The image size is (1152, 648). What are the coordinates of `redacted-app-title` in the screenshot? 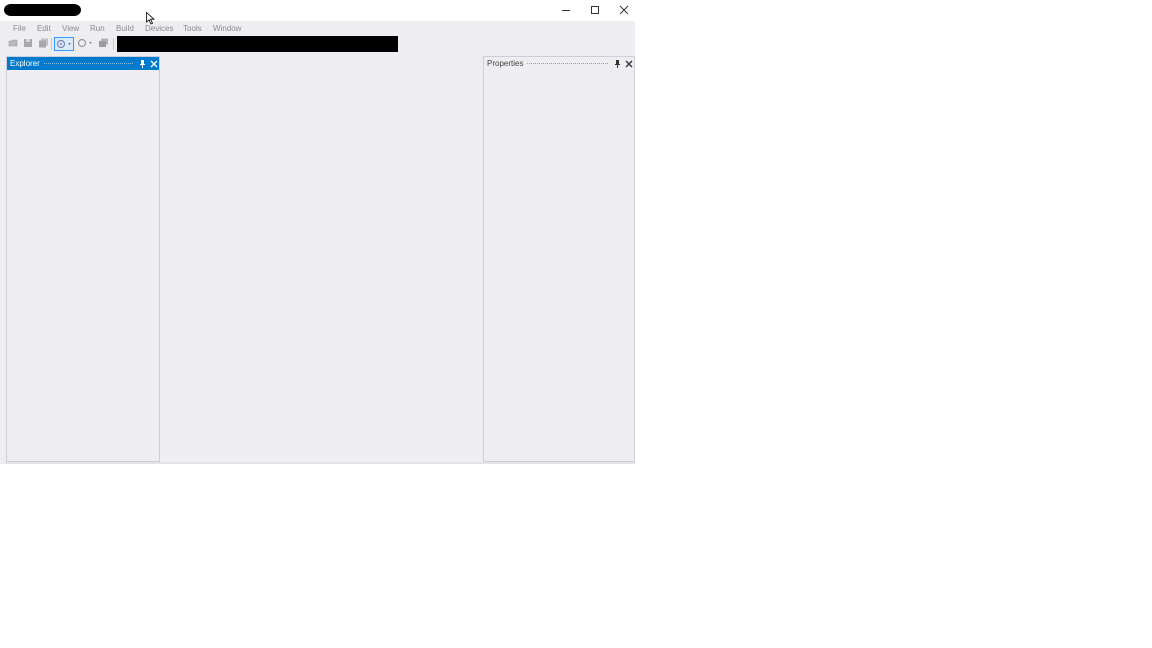 It's located at (42, 10).